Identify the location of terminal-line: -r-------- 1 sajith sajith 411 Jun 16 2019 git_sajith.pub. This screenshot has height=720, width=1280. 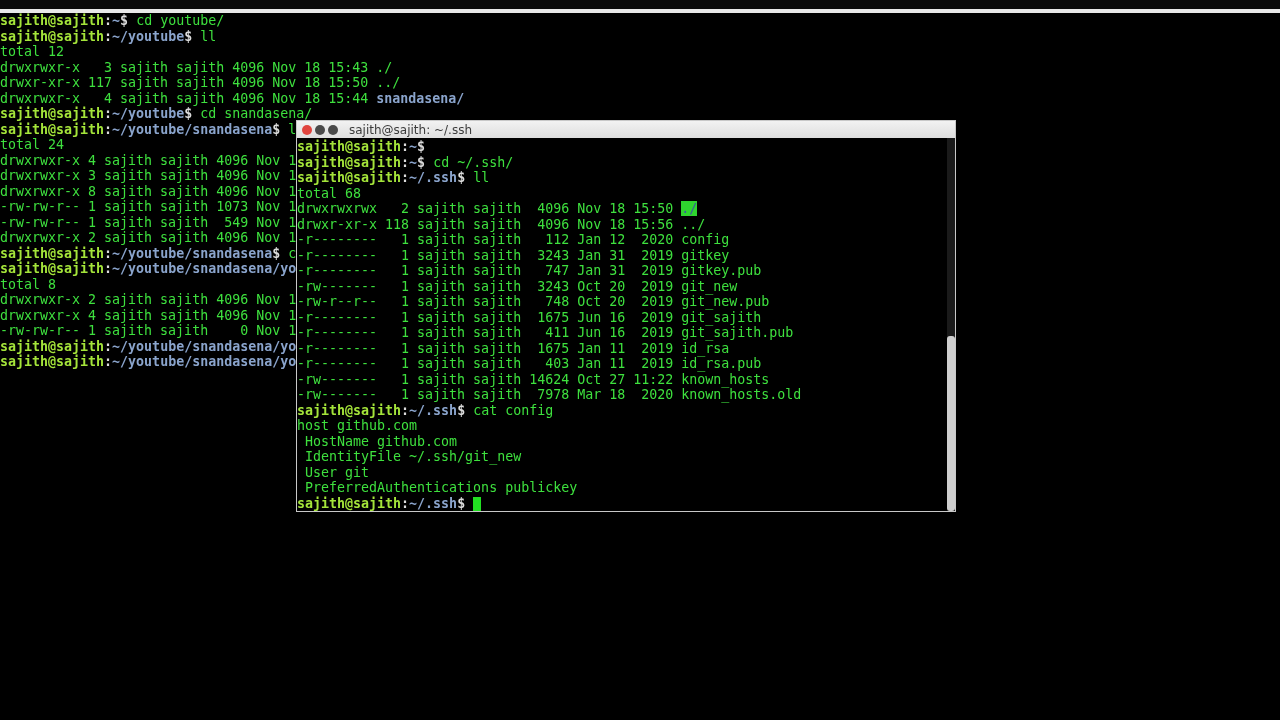
(545, 333).